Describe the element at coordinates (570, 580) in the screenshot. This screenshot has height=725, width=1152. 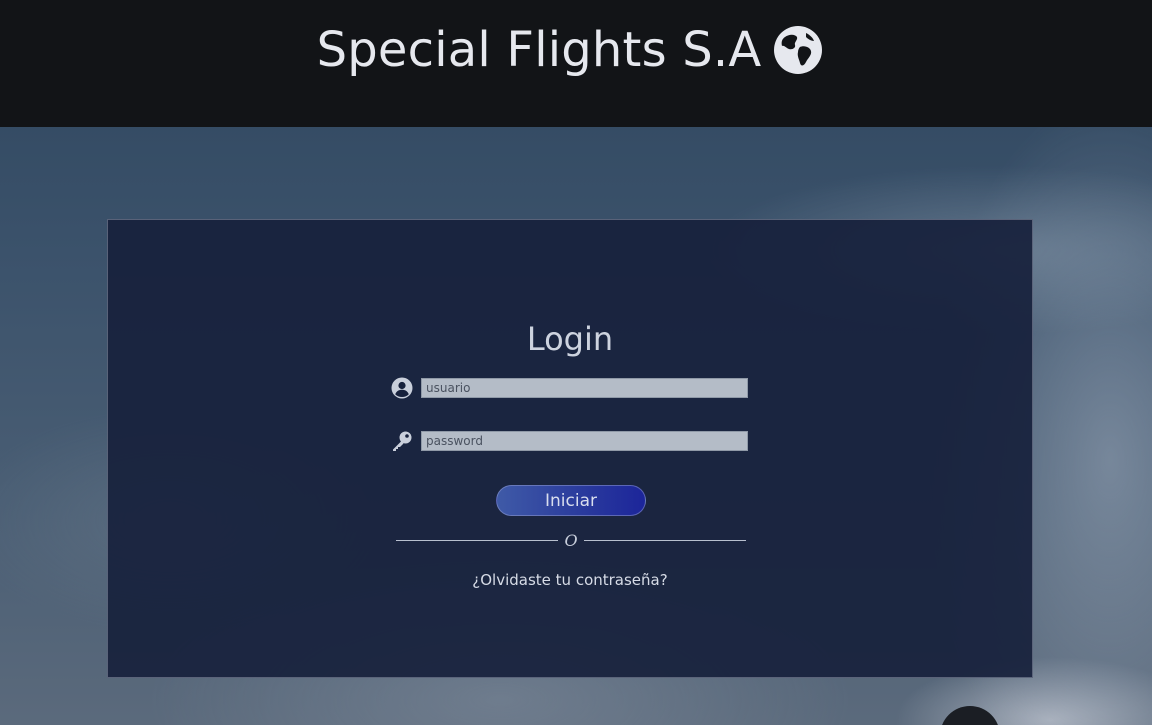
I see `forgot-password-link: ¿Olvidaste tu contraseña?` at that location.